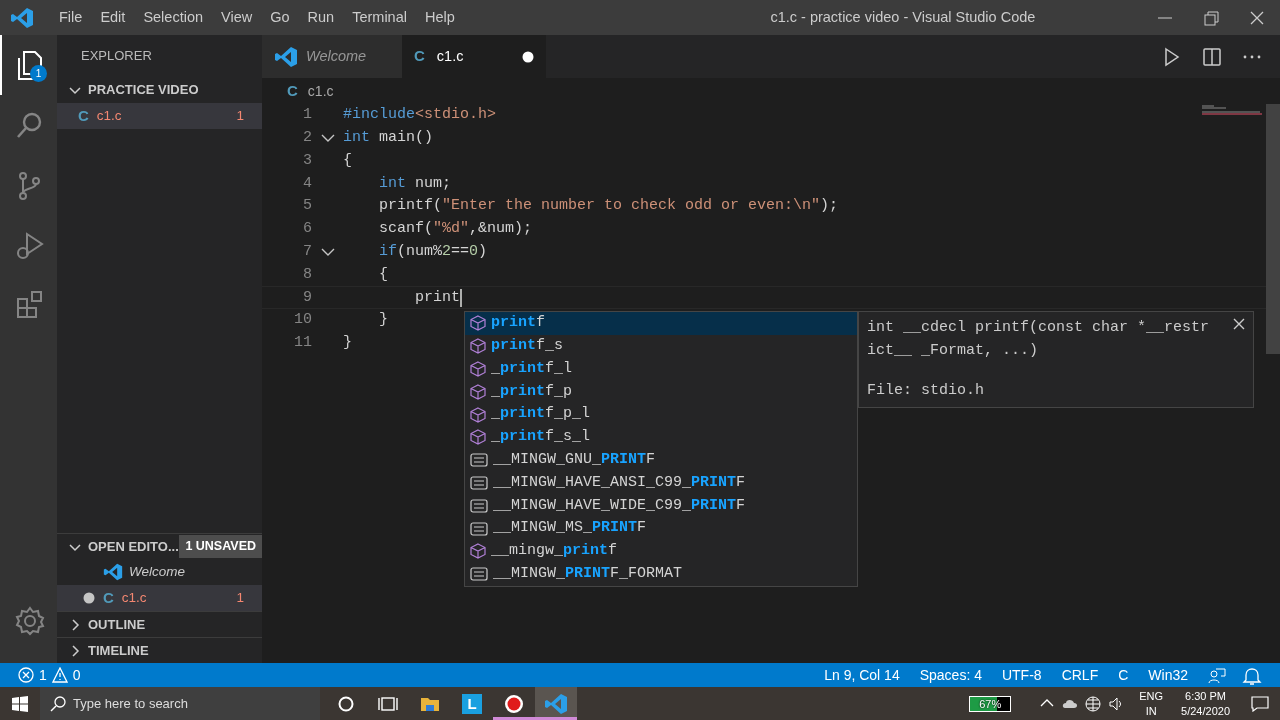  I want to click on suggestion-item: __MINGW_GNU_PRINTF, so click(661, 460).